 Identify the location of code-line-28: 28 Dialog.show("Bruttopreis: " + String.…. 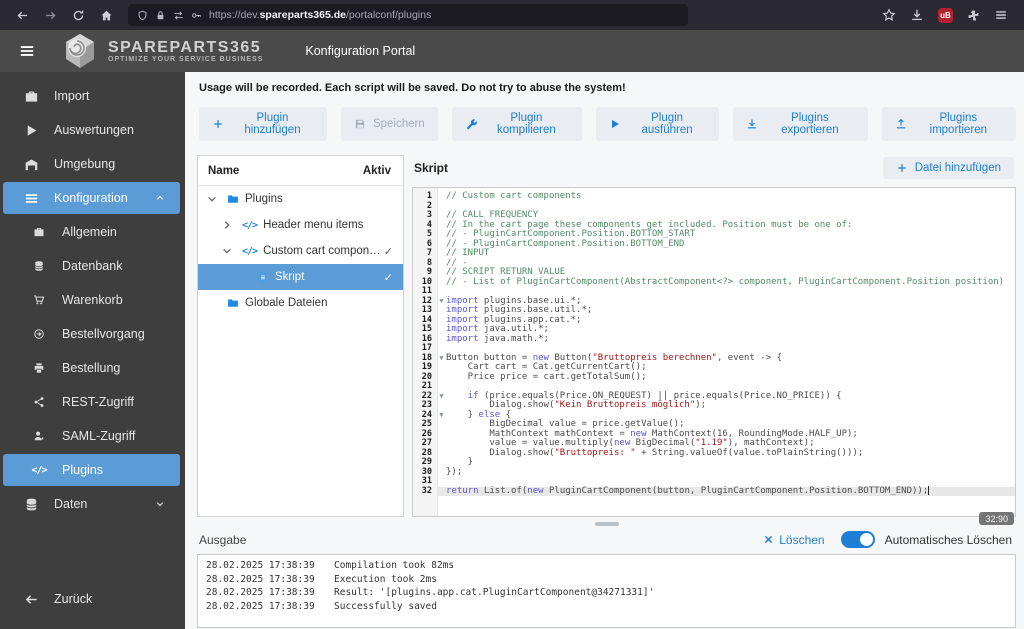
(714, 453).